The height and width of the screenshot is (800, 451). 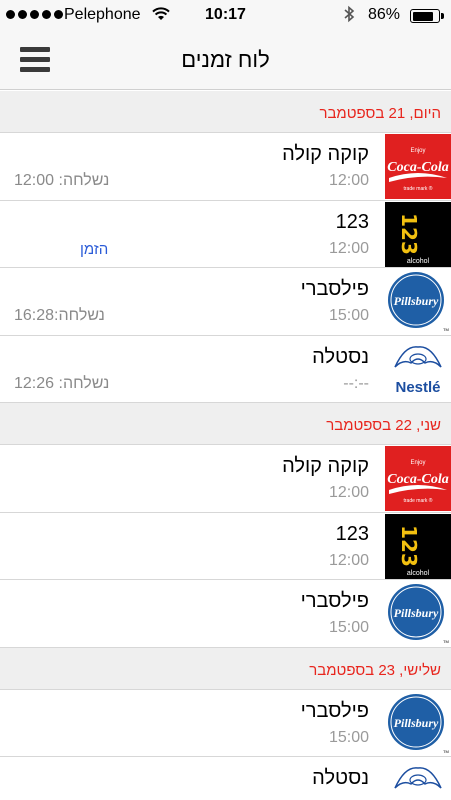 I want to click on supplier-row-123: 123 alcohol 123 12:00, so click(x=225, y=546).